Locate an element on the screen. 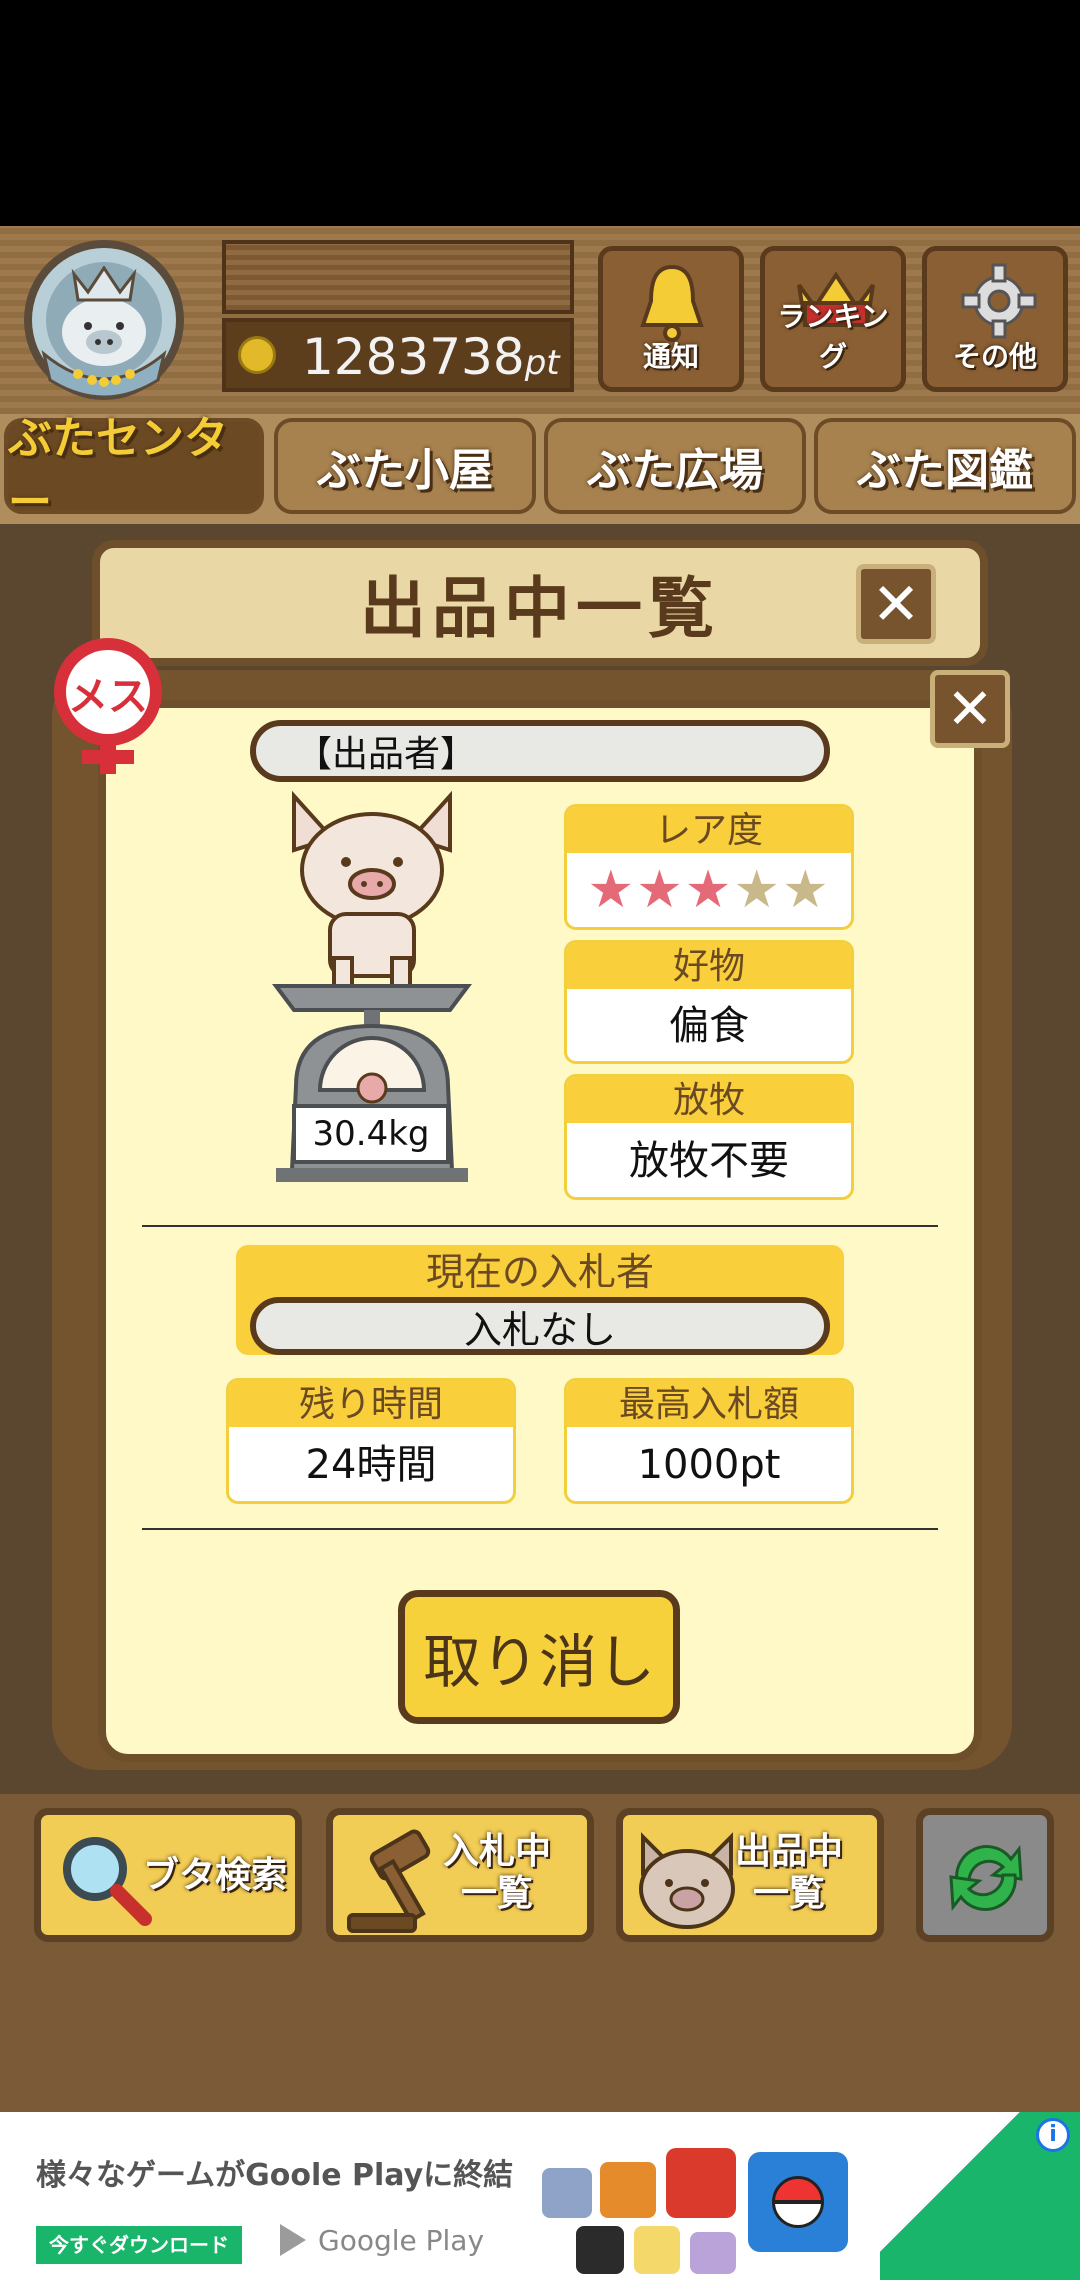 Image resolution: width=1080 pixels, height=2280 pixels. favorite-label: 好物 is located at coordinates (709, 966).